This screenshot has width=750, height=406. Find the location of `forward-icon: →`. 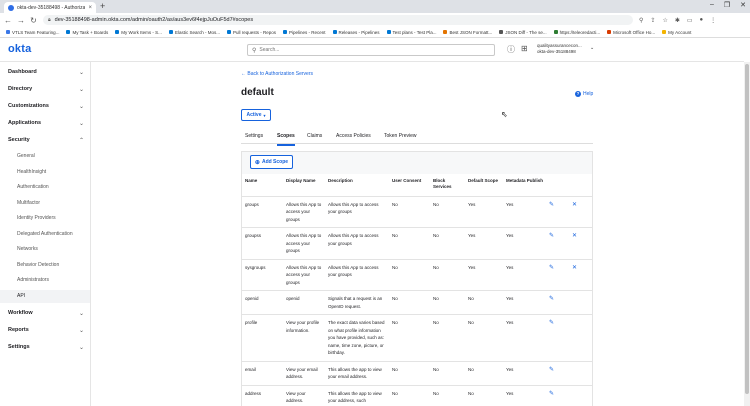

forward-icon: → is located at coordinates (21, 20).